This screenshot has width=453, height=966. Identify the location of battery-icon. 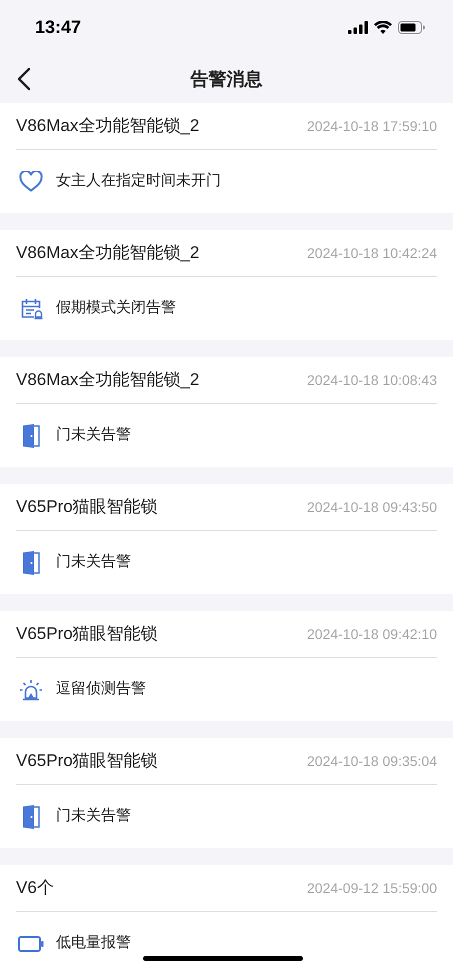
(31, 944).